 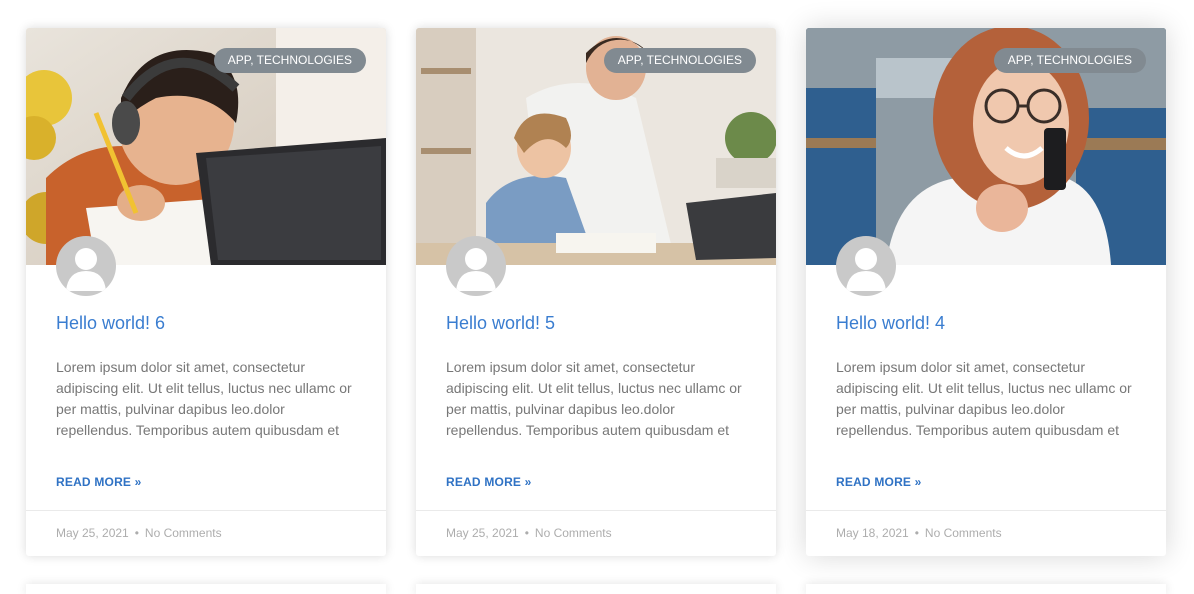 What do you see at coordinates (500, 323) in the screenshot?
I see `post-title: Hello world! 5` at bounding box center [500, 323].